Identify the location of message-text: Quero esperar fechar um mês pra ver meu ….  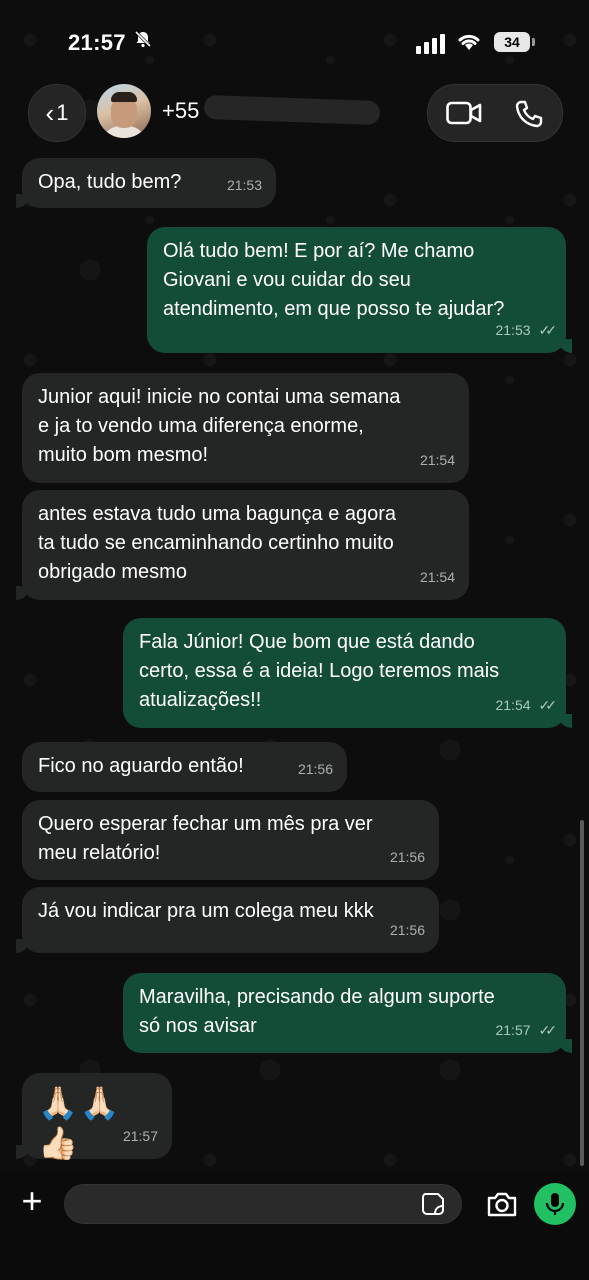
(205, 838).